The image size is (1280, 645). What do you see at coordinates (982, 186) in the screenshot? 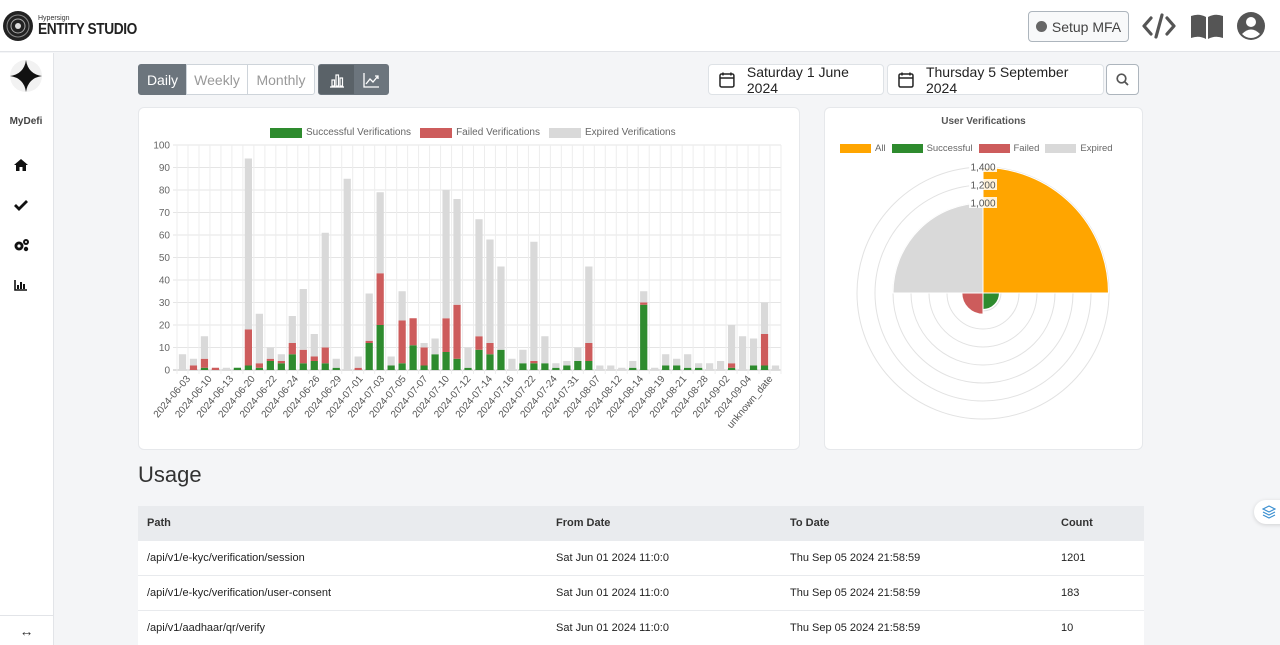
I see `polar-tick-label: 1,200` at bounding box center [982, 186].